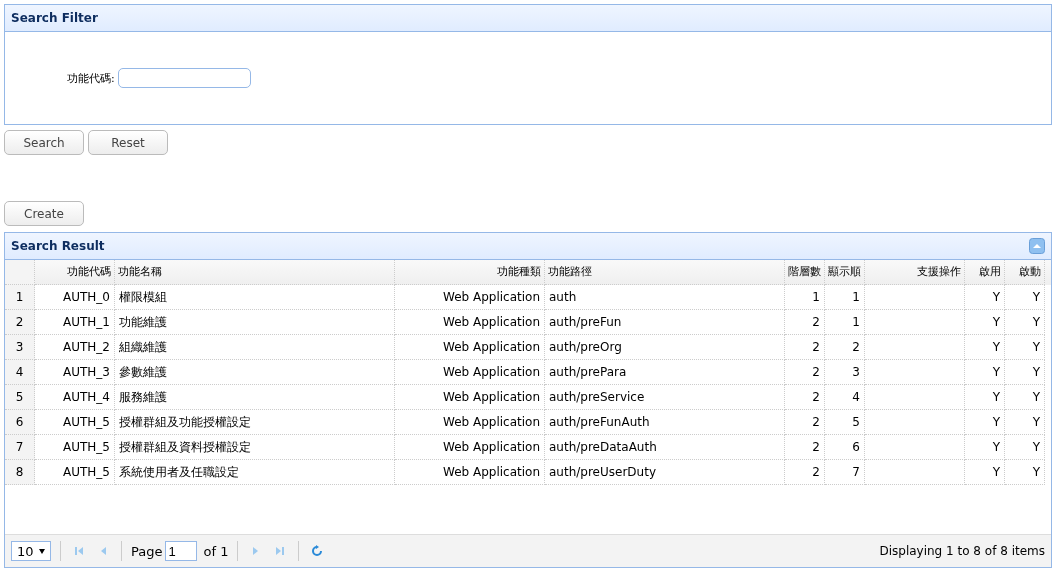 The image size is (1057, 573). What do you see at coordinates (255, 347) in the screenshot?
I see `table-cell: 組織維護` at bounding box center [255, 347].